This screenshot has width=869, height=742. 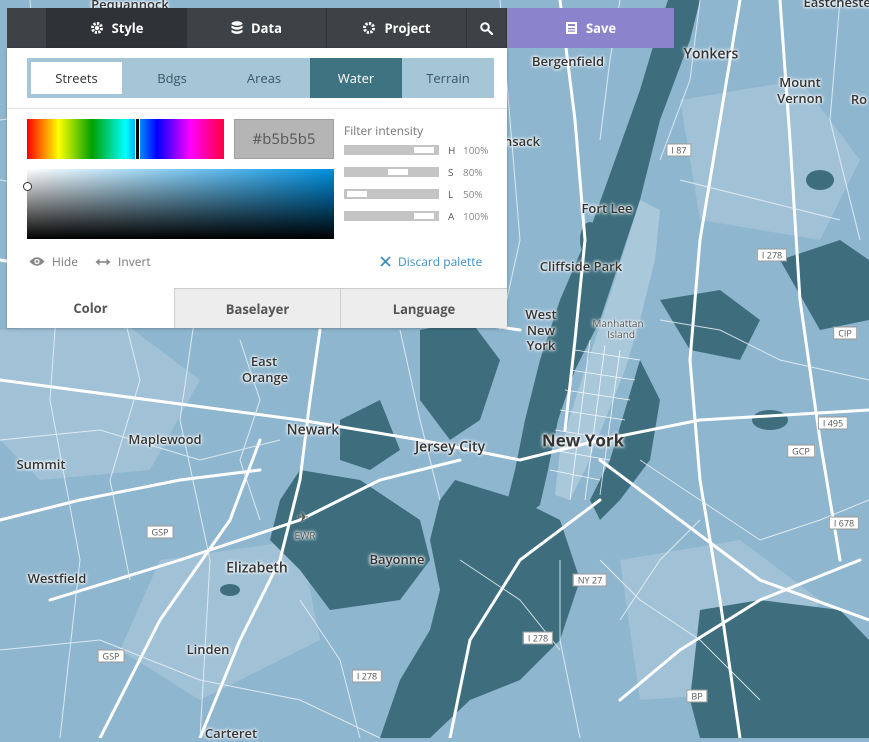 What do you see at coordinates (607, 208) in the screenshot?
I see `map-label-fort-lee: Fort Lee` at bounding box center [607, 208].